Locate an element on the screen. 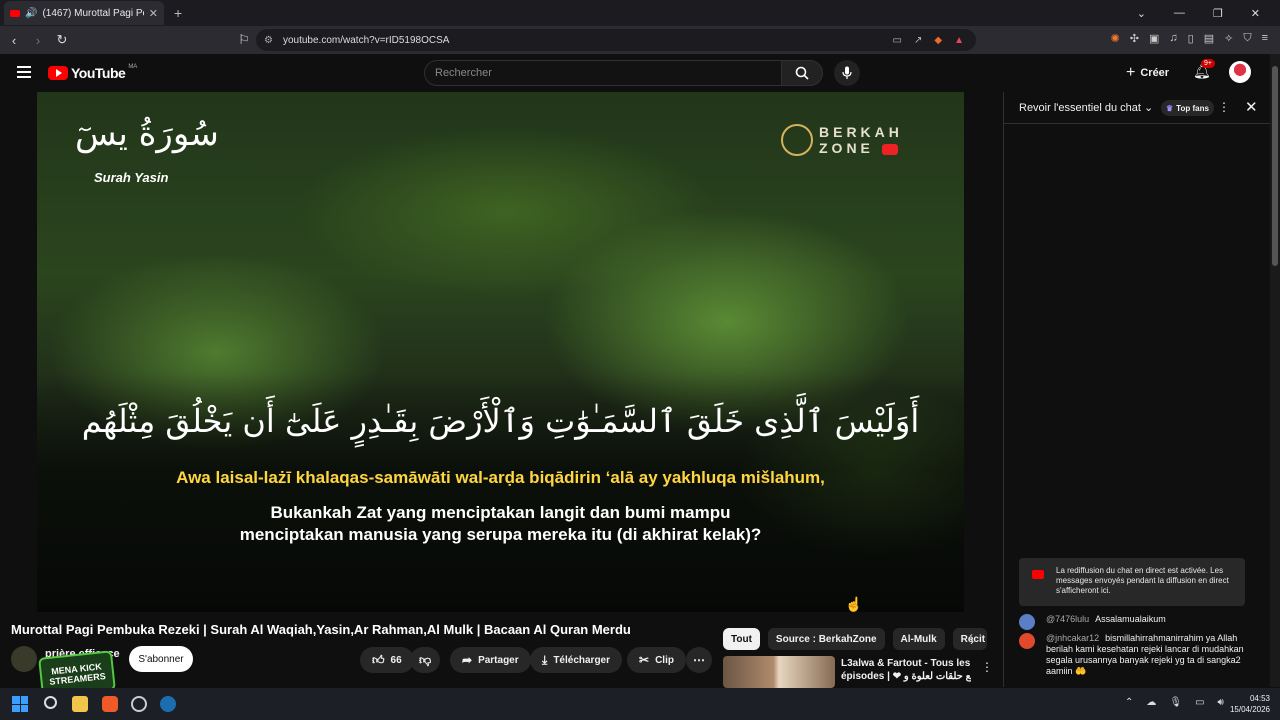 The height and width of the screenshot is (720, 1280). extension-icon: ✺ is located at coordinates (1115, 38).